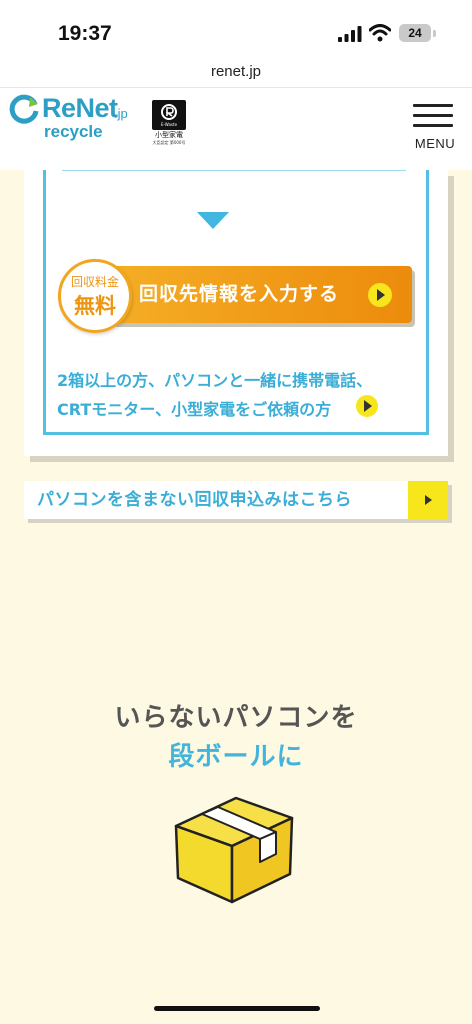 Image resolution: width=472 pixels, height=1024 pixels. Describe the element at coordinates (85, 33) in the screenshot. I see `status-time: 19:37` at that location.